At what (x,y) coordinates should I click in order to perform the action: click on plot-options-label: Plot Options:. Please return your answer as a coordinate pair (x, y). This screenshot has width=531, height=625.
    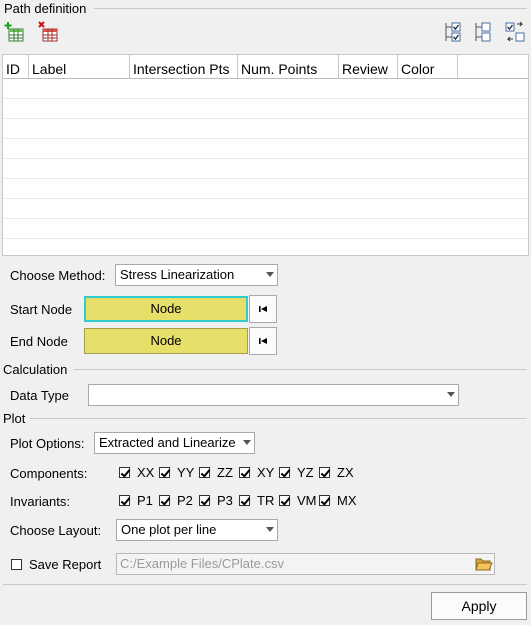
    Looking at the image, I should click on (47, 443).